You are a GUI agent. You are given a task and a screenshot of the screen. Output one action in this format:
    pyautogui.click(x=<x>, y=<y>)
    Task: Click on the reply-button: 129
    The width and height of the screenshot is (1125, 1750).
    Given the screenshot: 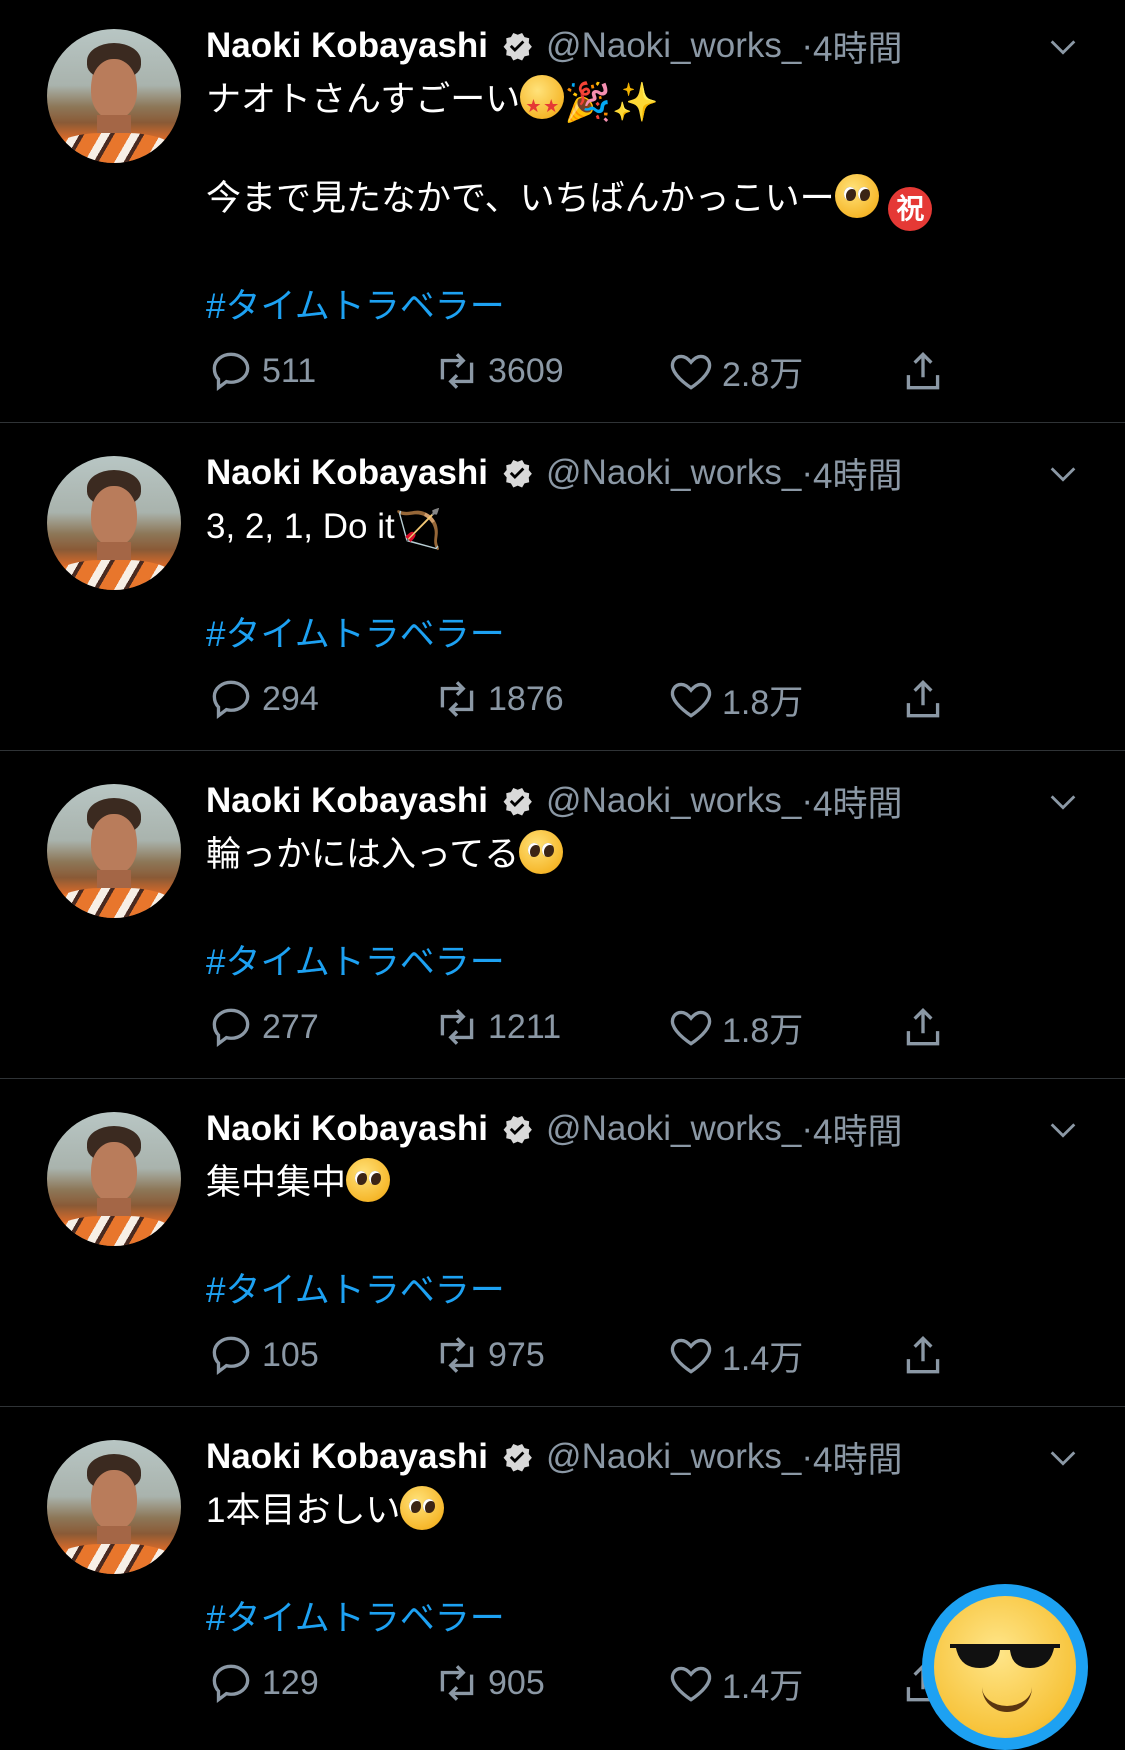 What is the action you would take?
    pyautogui.click(x=262, y=1683)
    